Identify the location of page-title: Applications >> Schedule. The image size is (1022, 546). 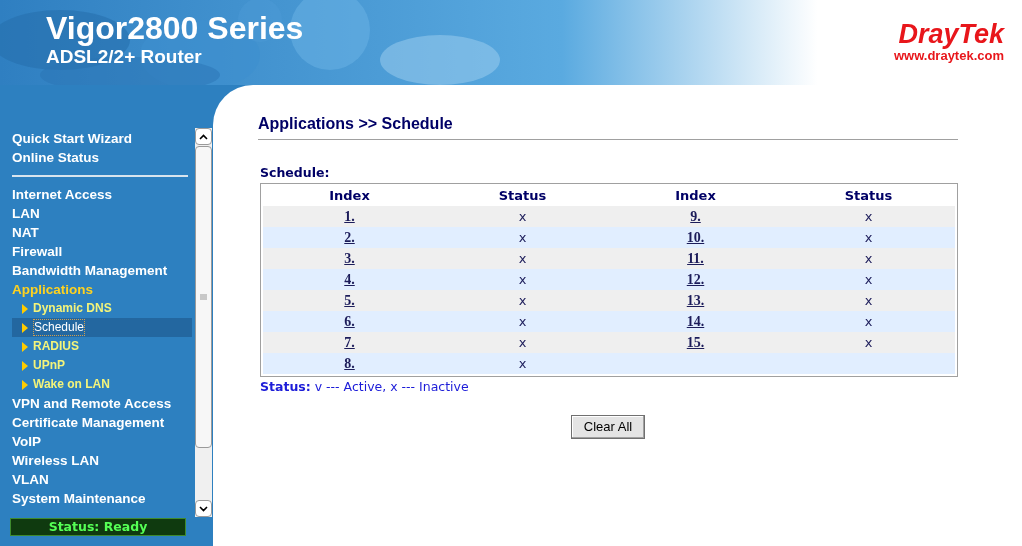
(356, 124).